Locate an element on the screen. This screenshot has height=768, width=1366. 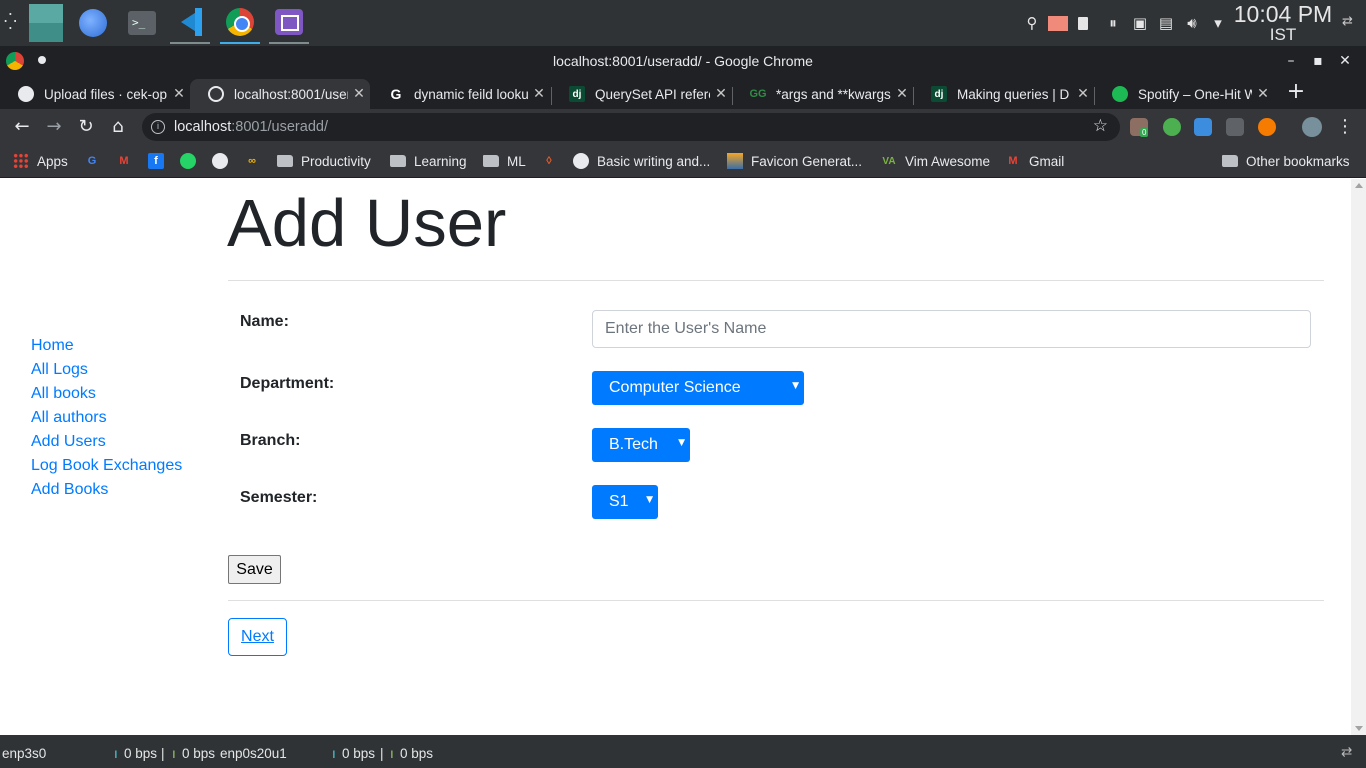
globe-icon is located at coordinates (216, 94).